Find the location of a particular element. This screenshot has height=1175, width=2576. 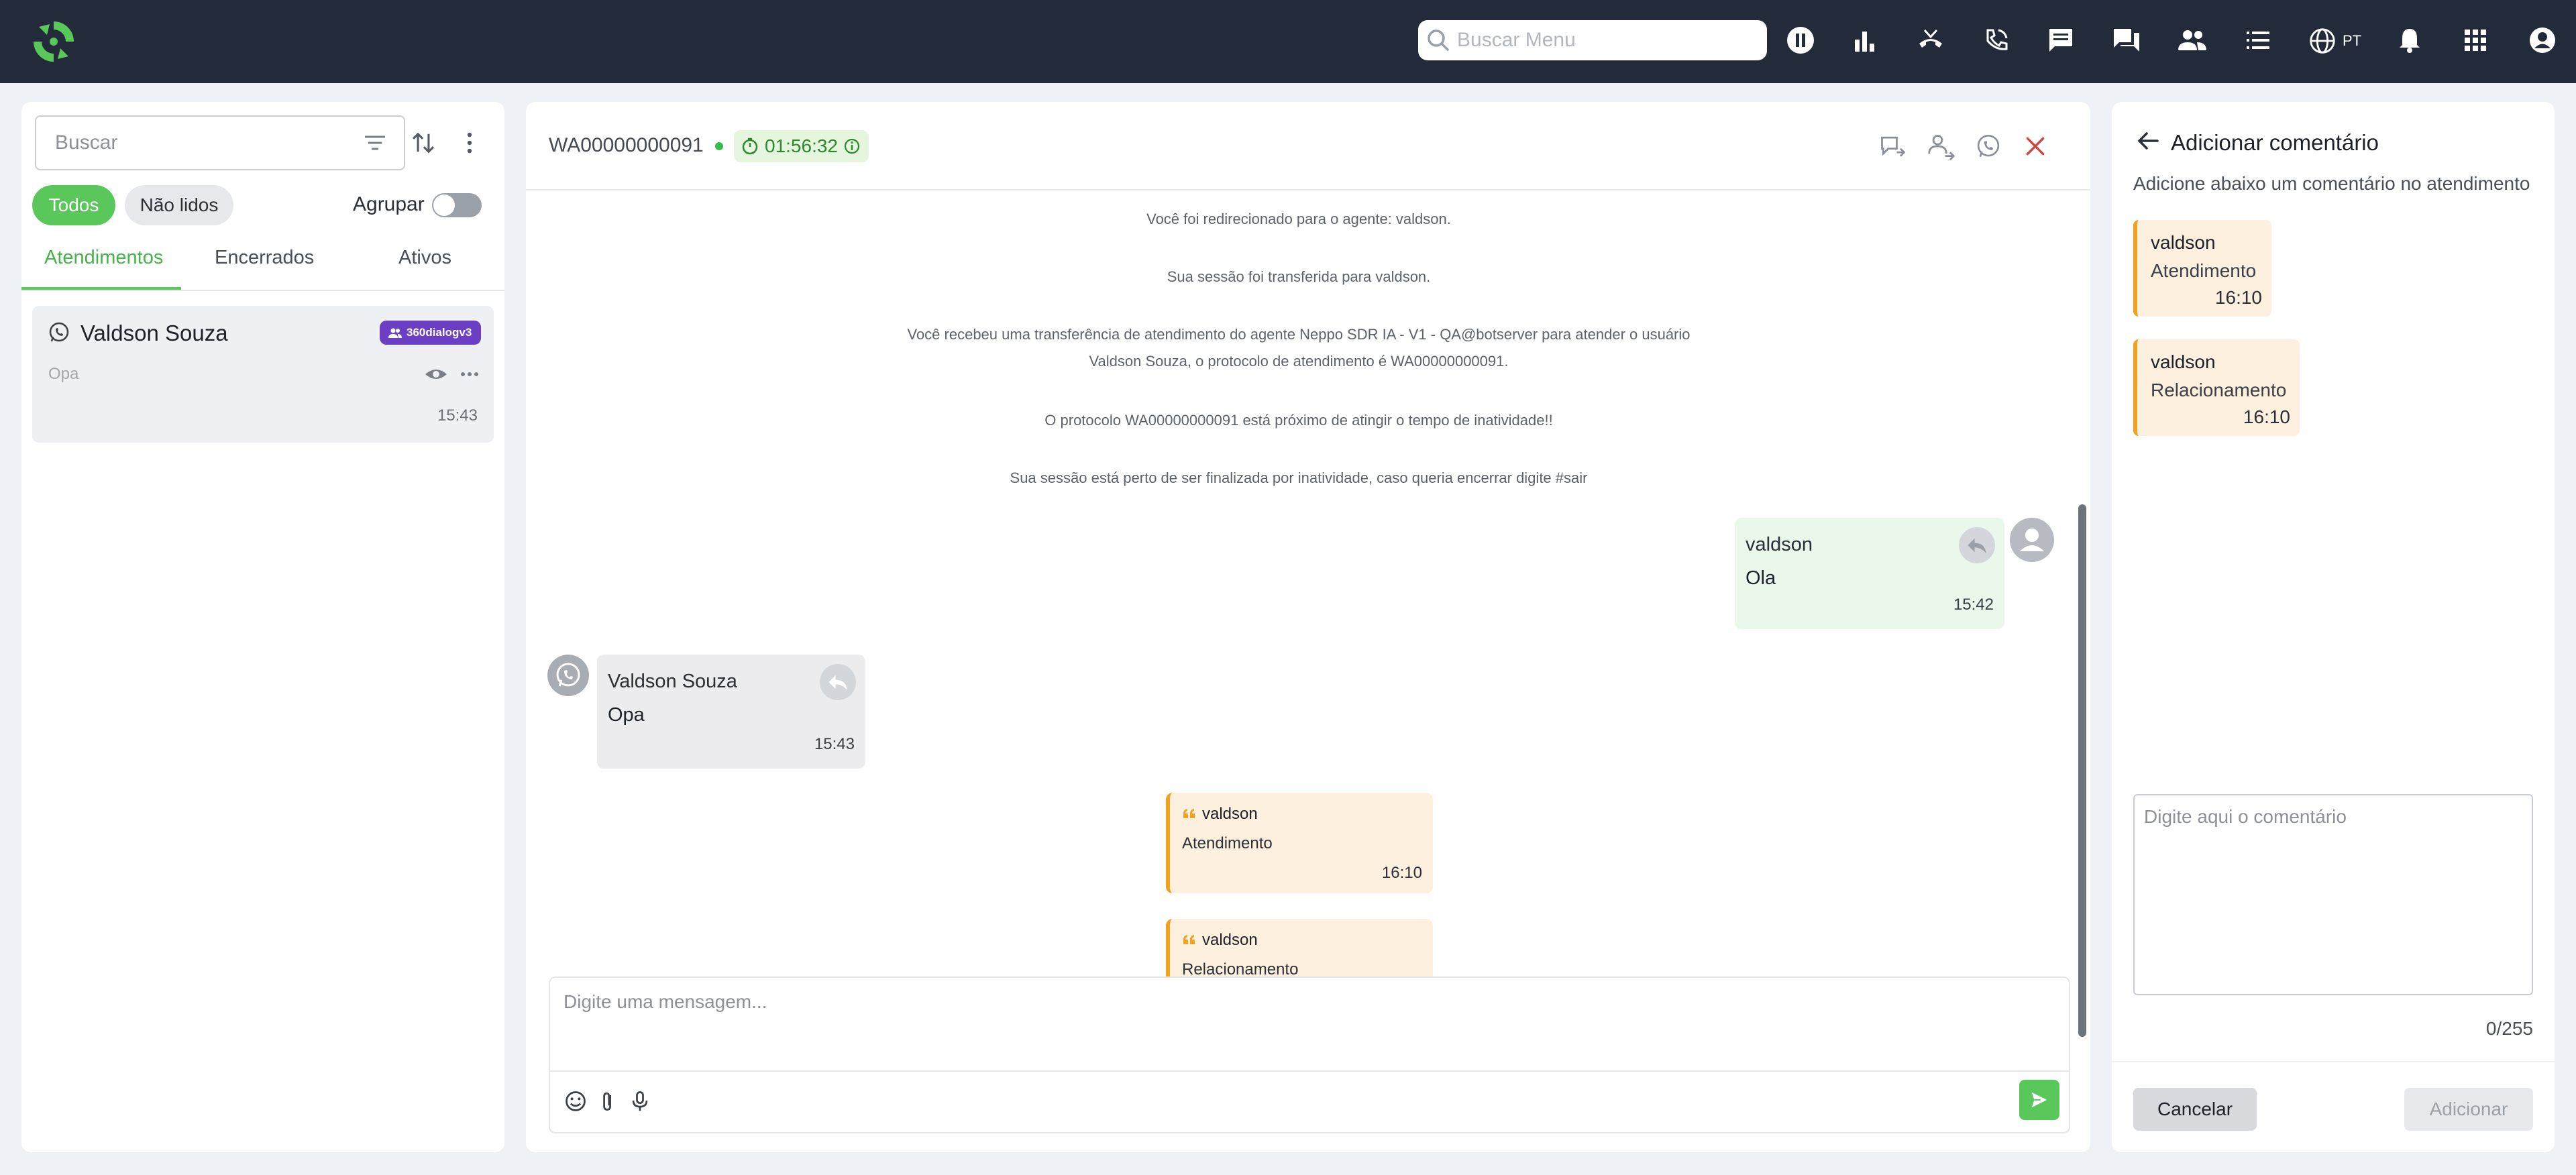

conversation-item: Valdson Souza 360dialogv3 Opa 15:43 is located at coordinates (263, 374).